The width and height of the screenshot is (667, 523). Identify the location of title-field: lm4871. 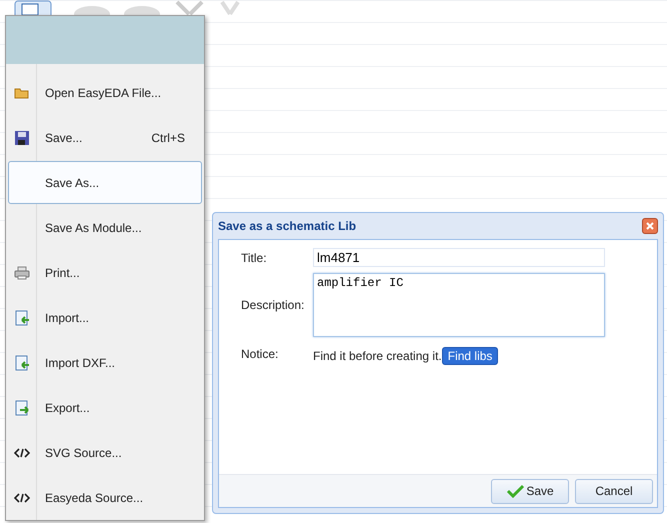
(459, 257).